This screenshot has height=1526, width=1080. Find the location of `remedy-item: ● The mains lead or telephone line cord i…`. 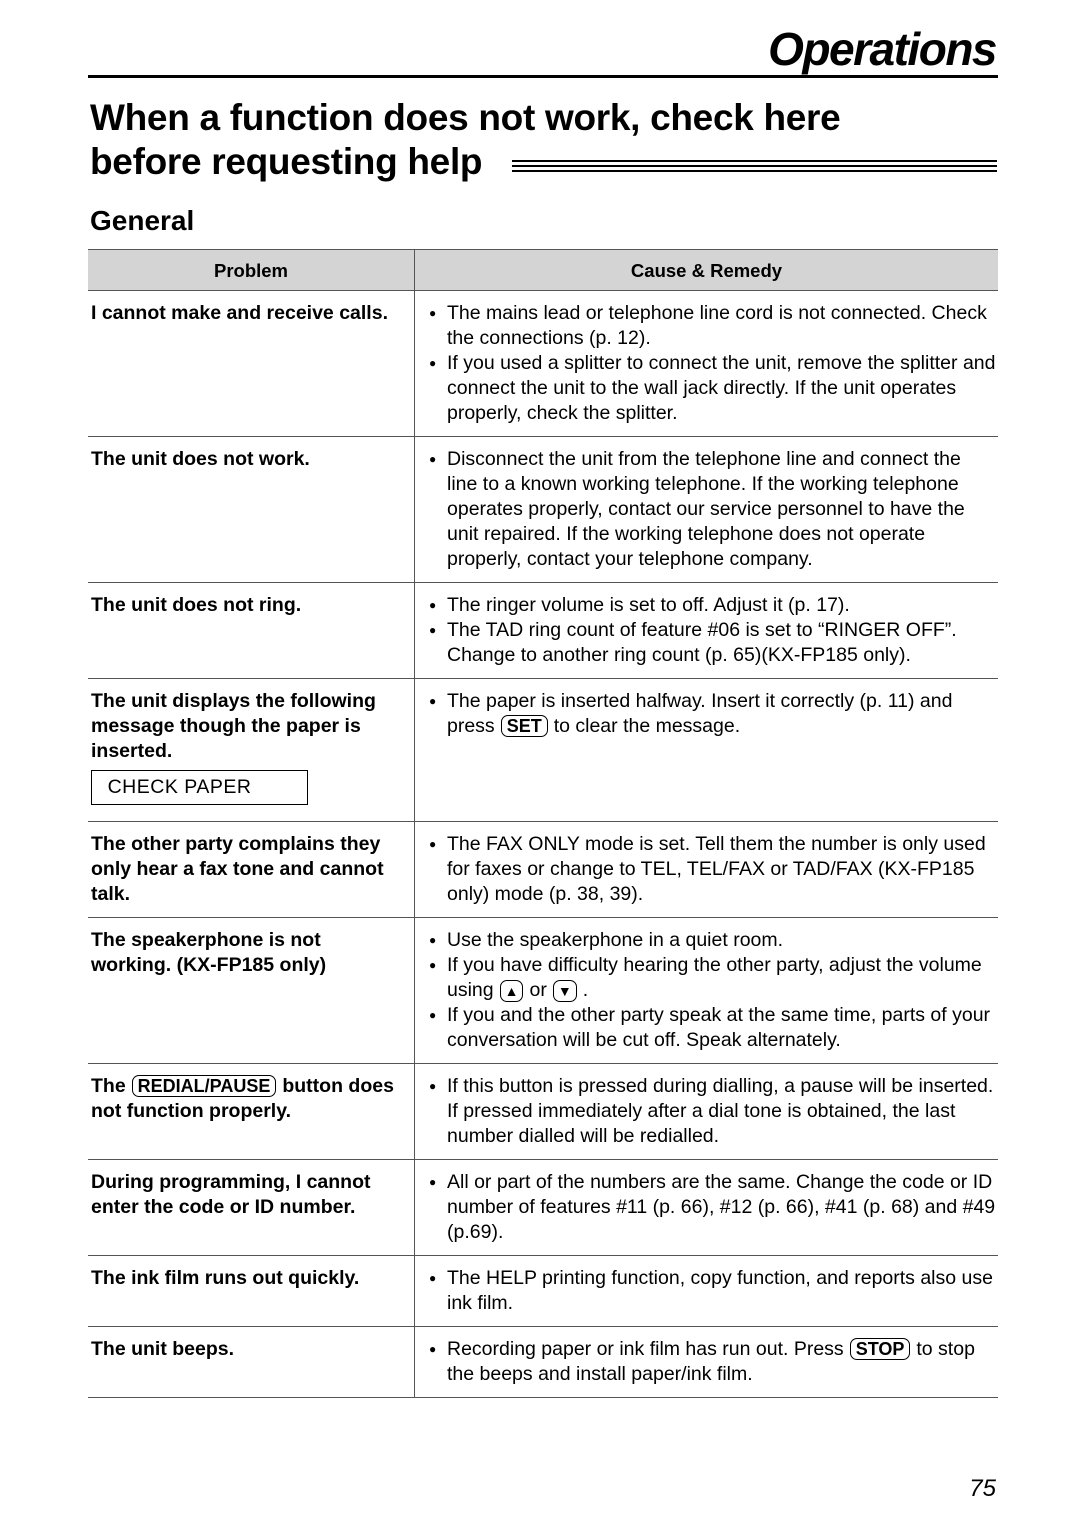

remedy-item: ● The mains lead or telephone line cord i… is located at coordinates (708, 325).